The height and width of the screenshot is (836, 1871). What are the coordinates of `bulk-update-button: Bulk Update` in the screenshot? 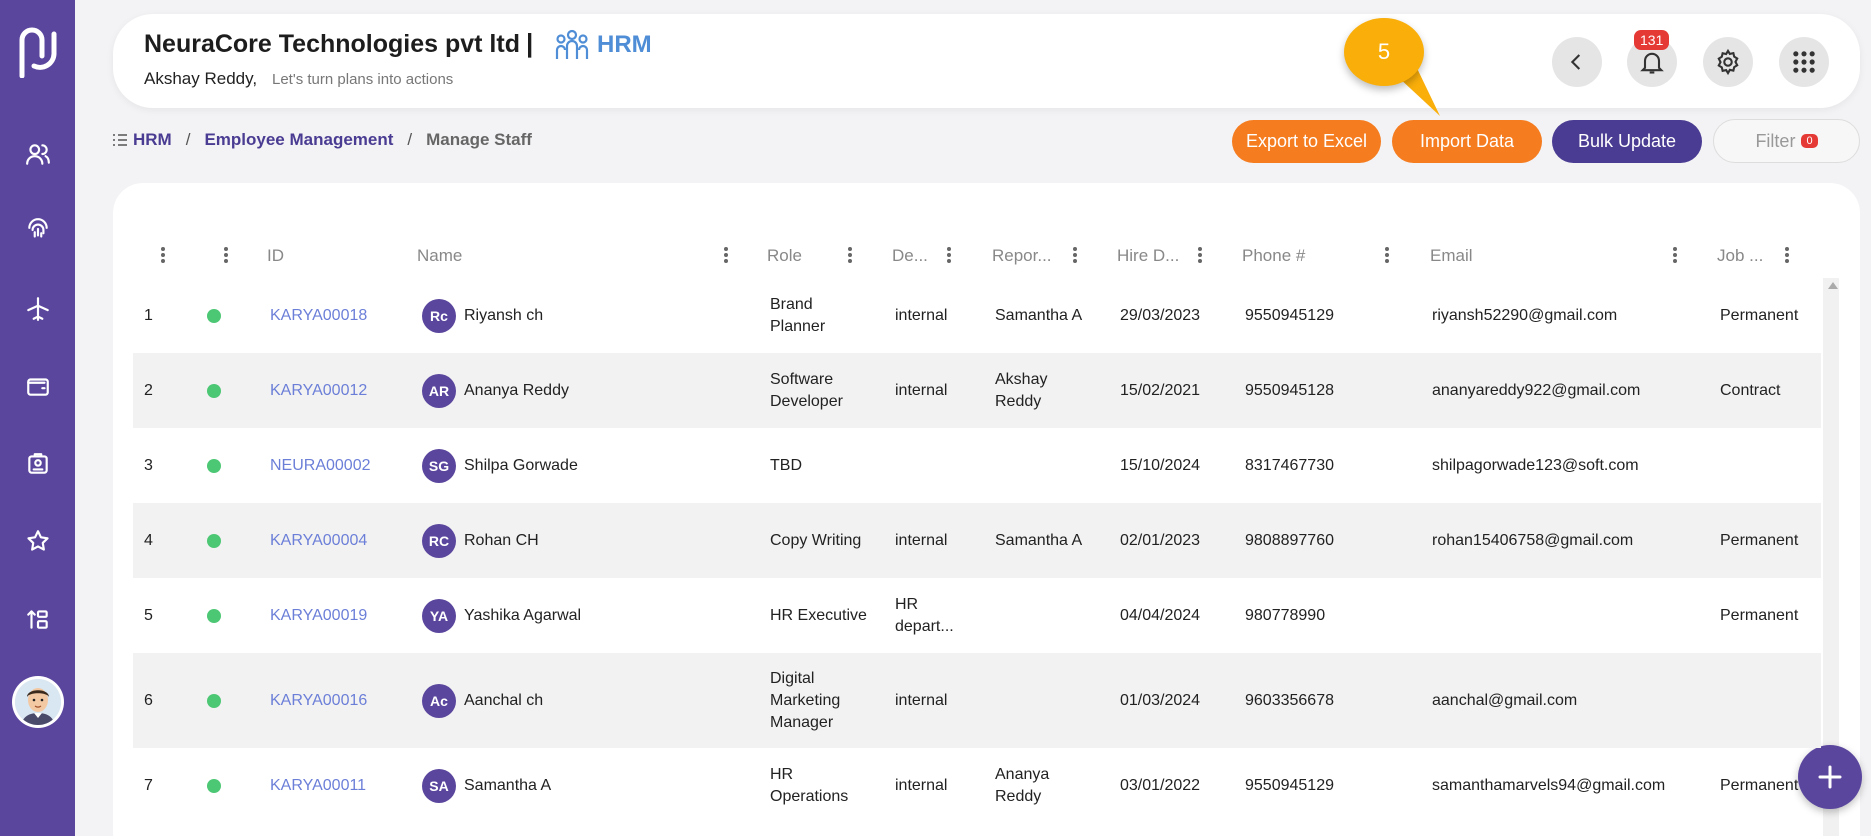 It's located at (1627, 141).